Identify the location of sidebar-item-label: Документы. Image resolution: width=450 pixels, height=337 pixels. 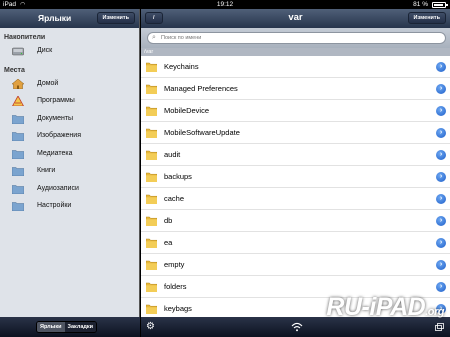
(55, 118).